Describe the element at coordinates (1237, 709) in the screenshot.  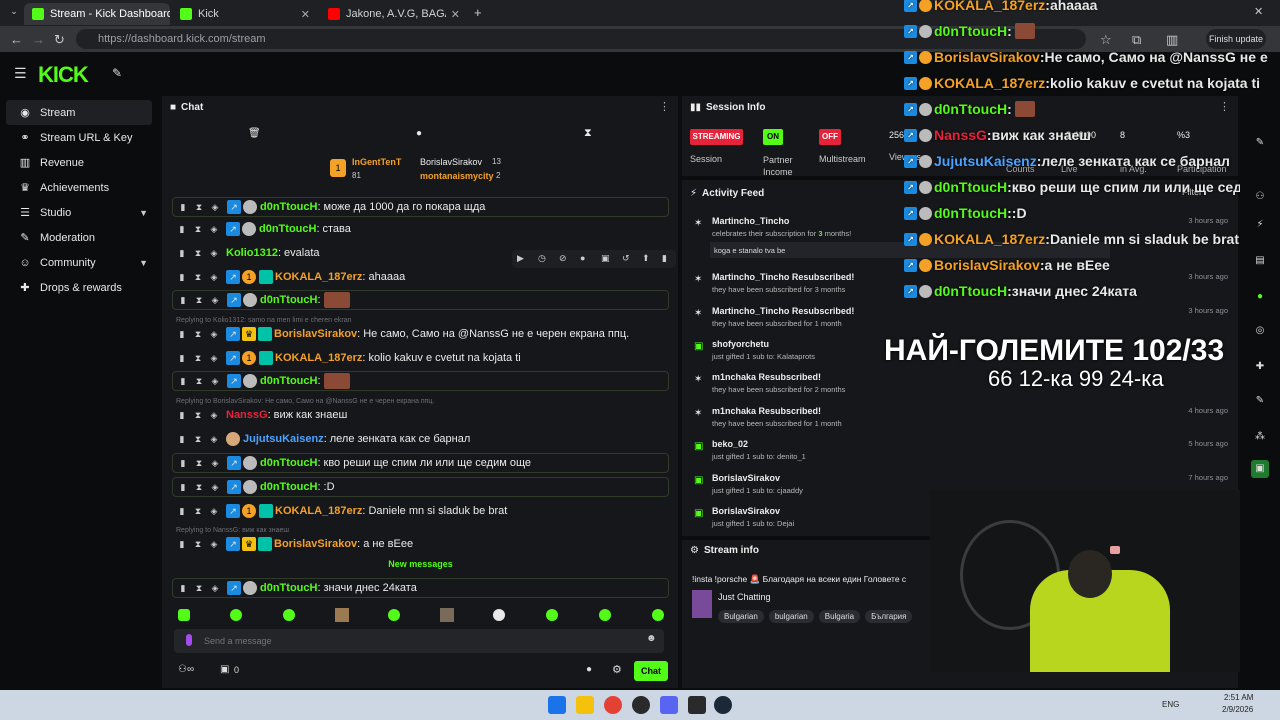
I see `clock-date: 2/9/2026` at that location.